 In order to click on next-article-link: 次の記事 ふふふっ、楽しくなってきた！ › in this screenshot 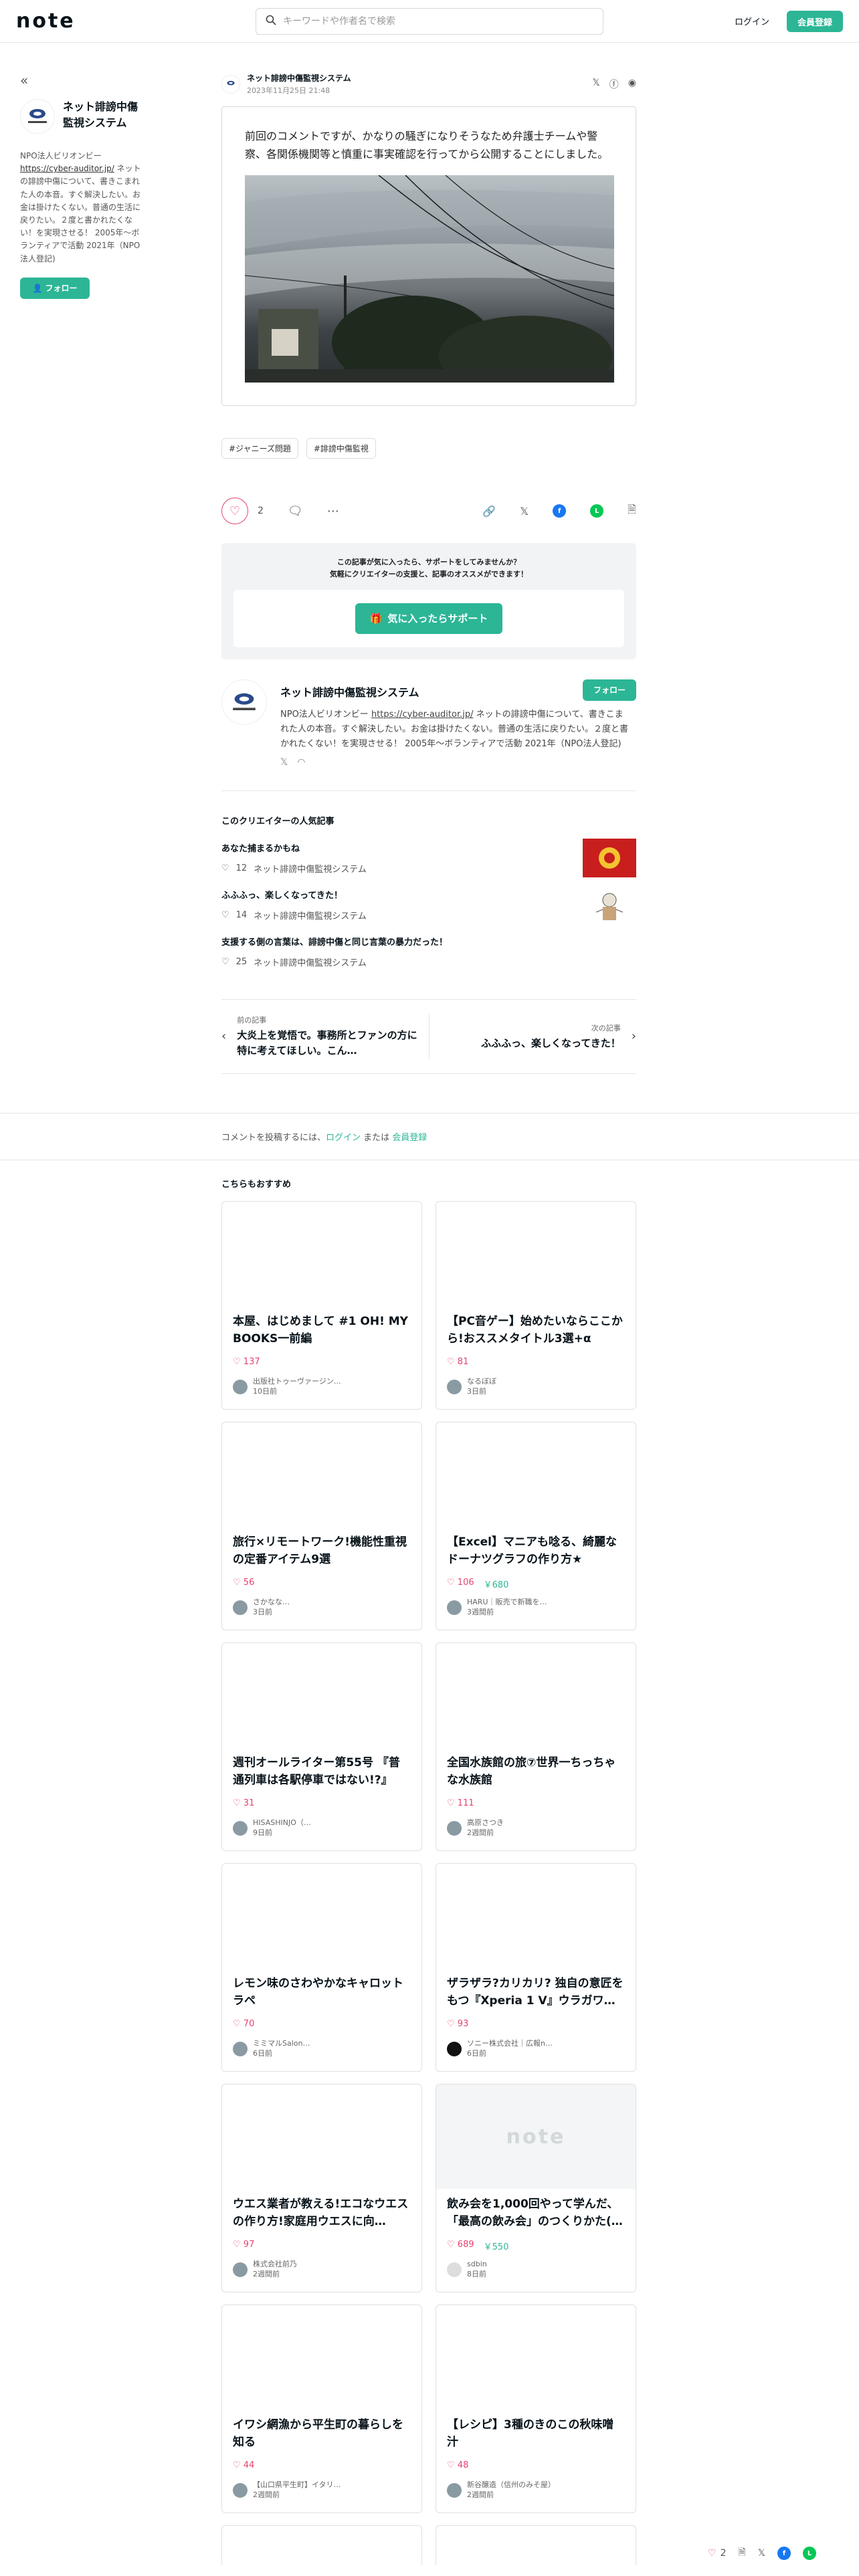, I will do `click(558, 1037)`.